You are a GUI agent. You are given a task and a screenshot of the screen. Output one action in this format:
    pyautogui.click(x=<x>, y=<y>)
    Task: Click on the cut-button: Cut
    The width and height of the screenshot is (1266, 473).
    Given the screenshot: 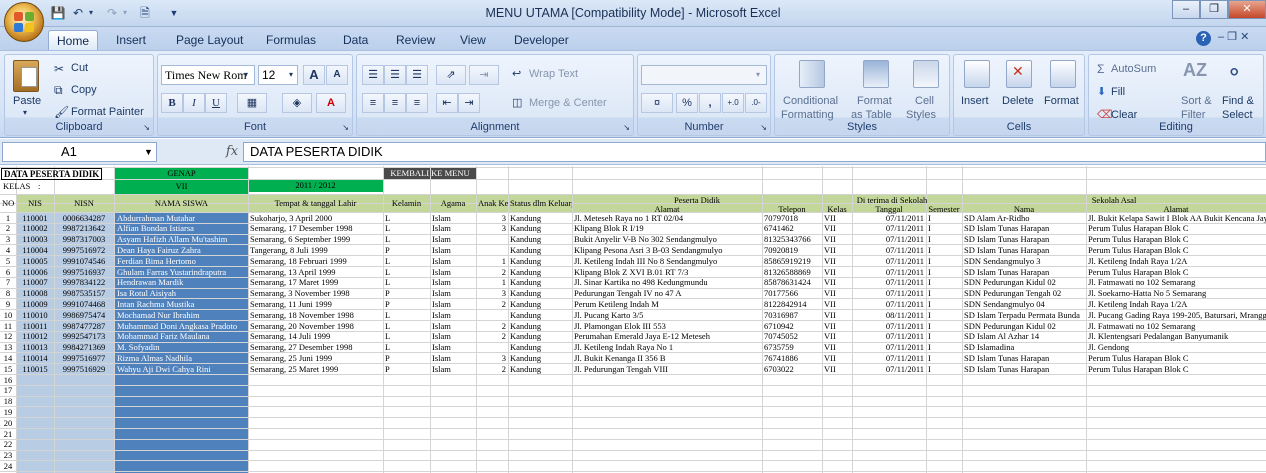 What is the action you would take?
    pyautogui.click(x=79, y=68)
    